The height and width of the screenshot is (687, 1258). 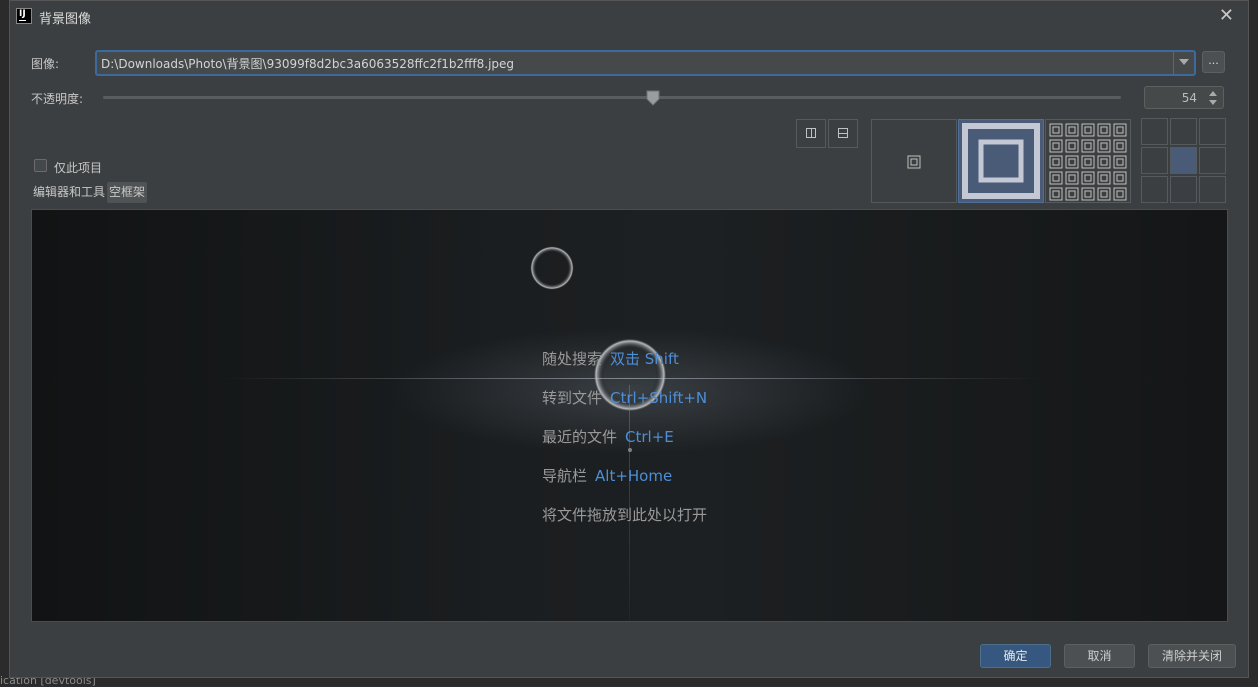 What do you see at coordinates (40, 165) in the screenshot?
I see `this-project-only-checkbox` at bounding box center [40, 165].